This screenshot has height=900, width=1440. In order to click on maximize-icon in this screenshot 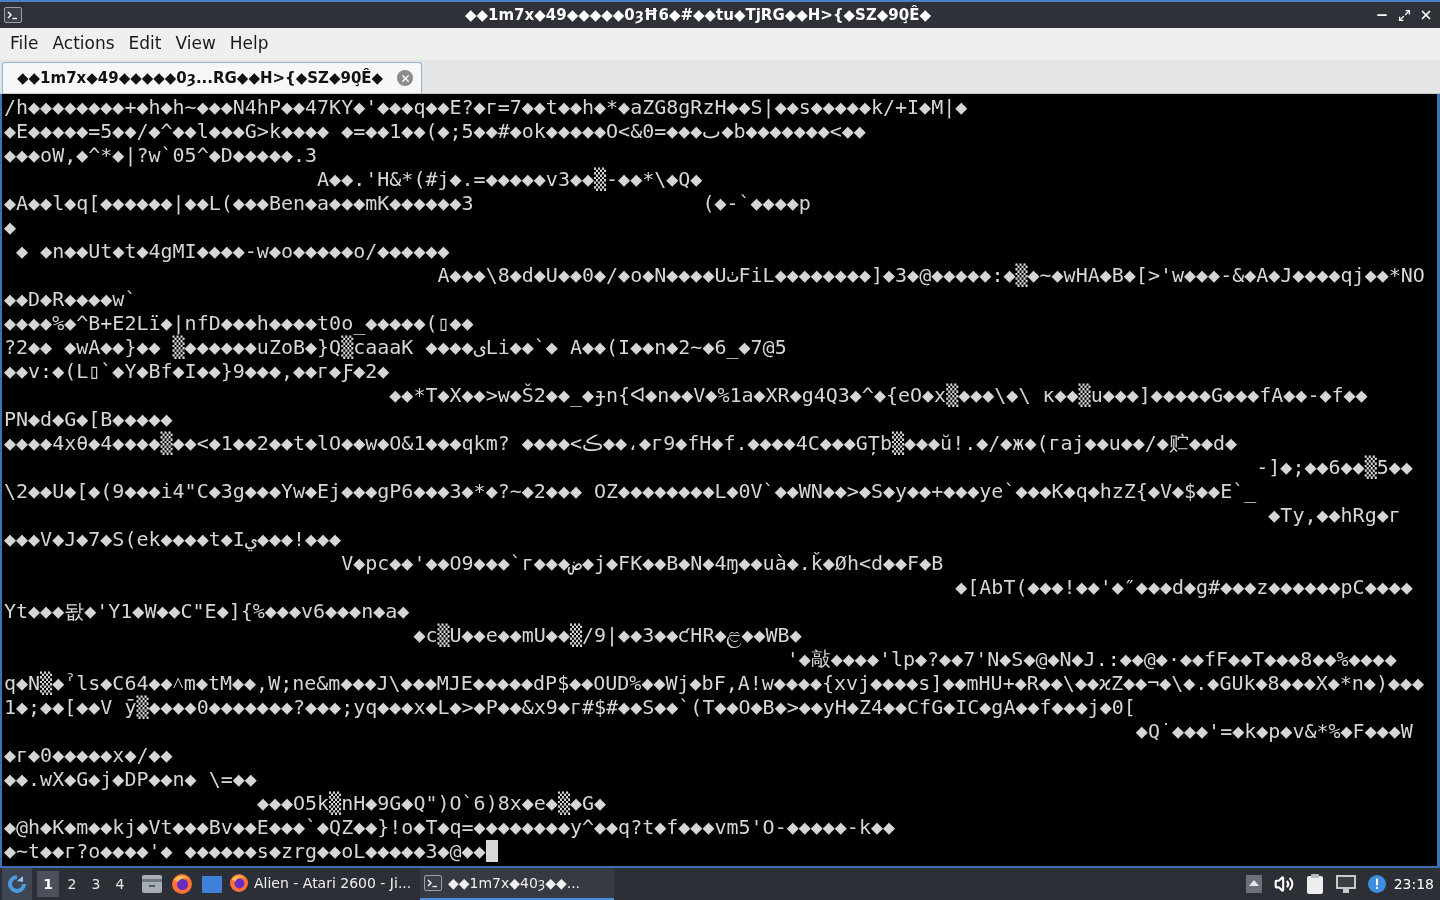, I will do `click(1404, 15)`.